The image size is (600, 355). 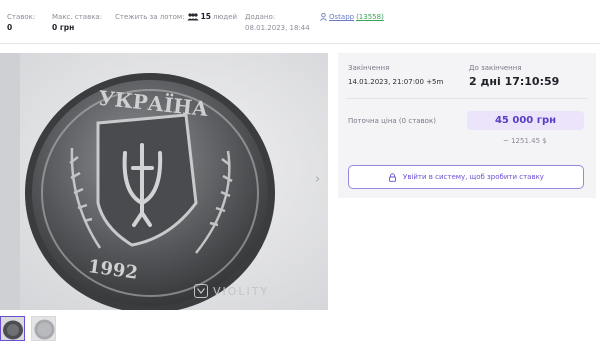 What do you see at coordinates (473, 177) in the screenshot?
I see `login-to-bid-label: Увійти в систему, щоб зробити ставку` at bounding box center [473, 177].